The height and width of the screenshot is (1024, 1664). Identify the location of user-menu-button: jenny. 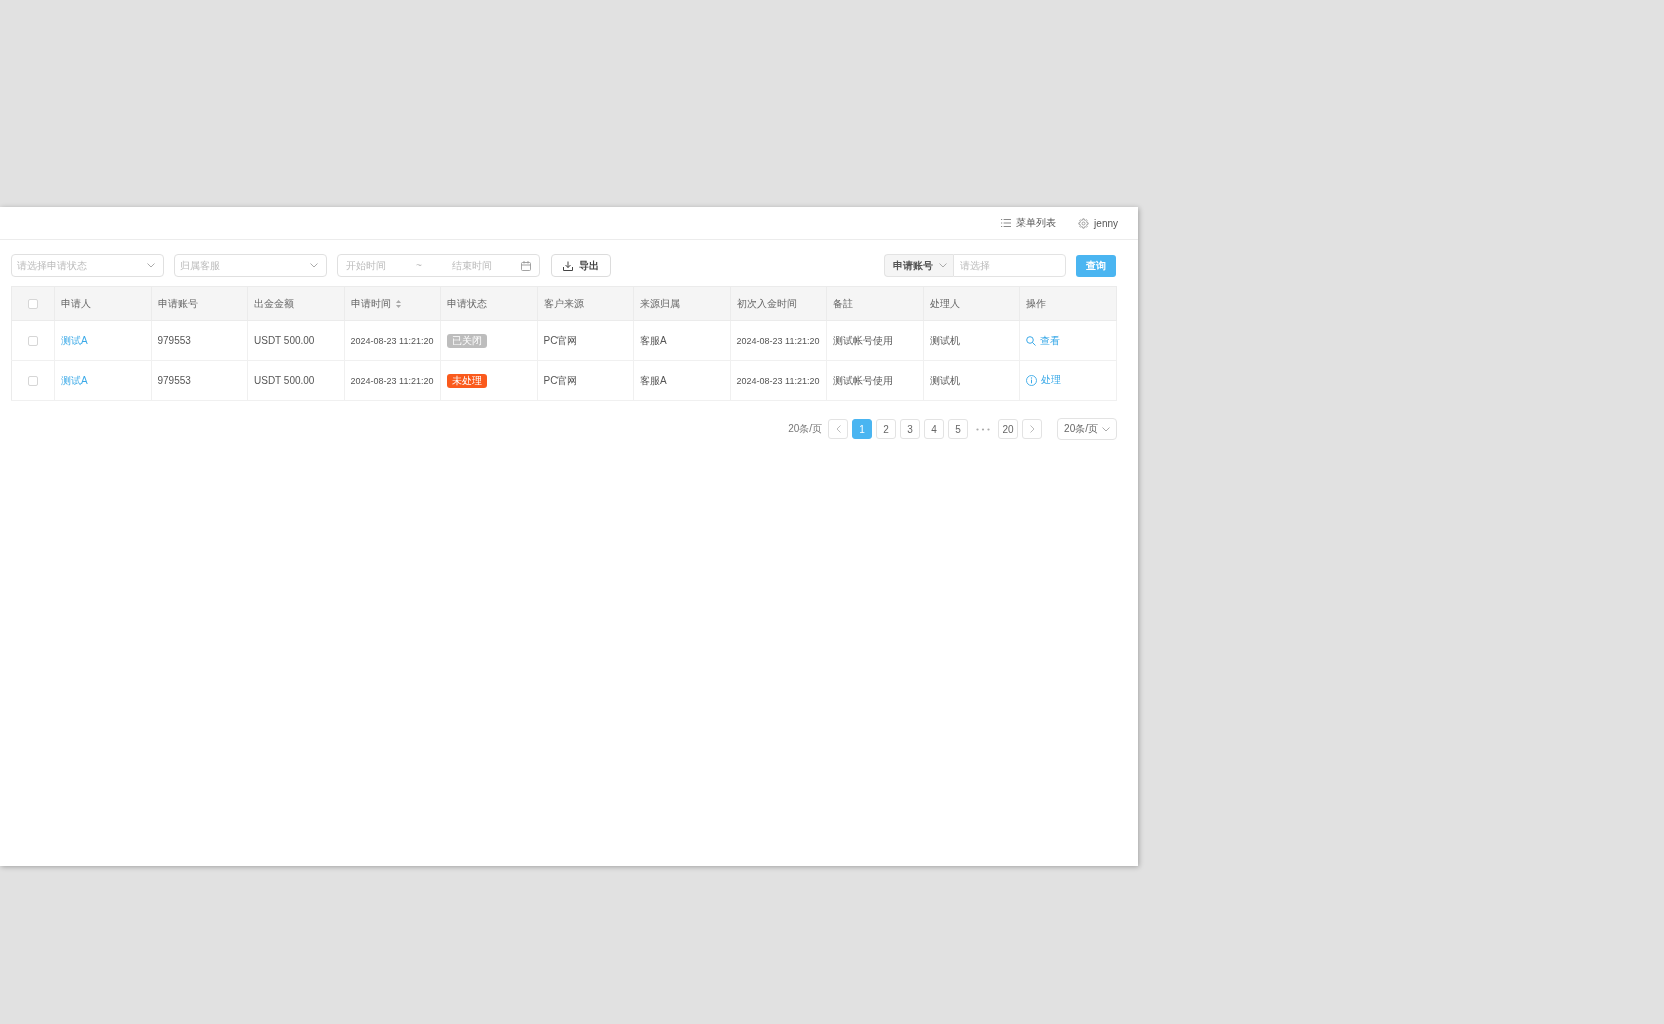
(1098, 223).